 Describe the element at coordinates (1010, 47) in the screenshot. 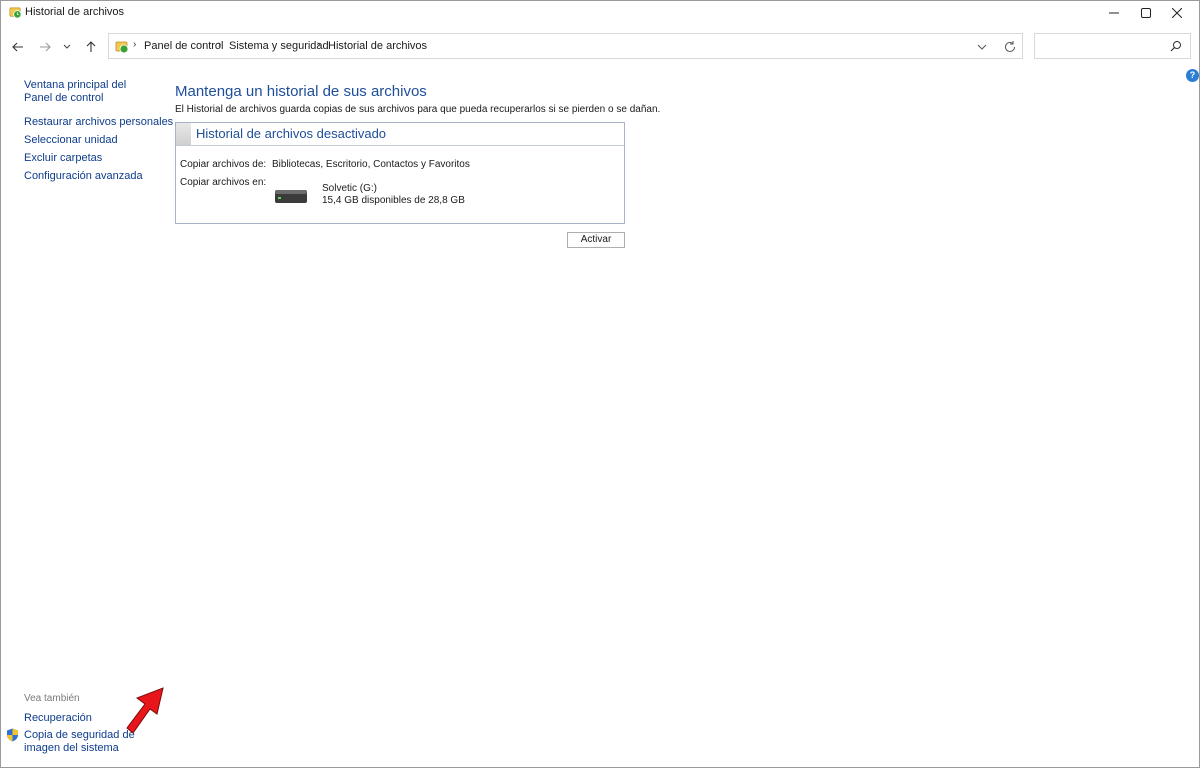

I see `refresh-icon` at that location.